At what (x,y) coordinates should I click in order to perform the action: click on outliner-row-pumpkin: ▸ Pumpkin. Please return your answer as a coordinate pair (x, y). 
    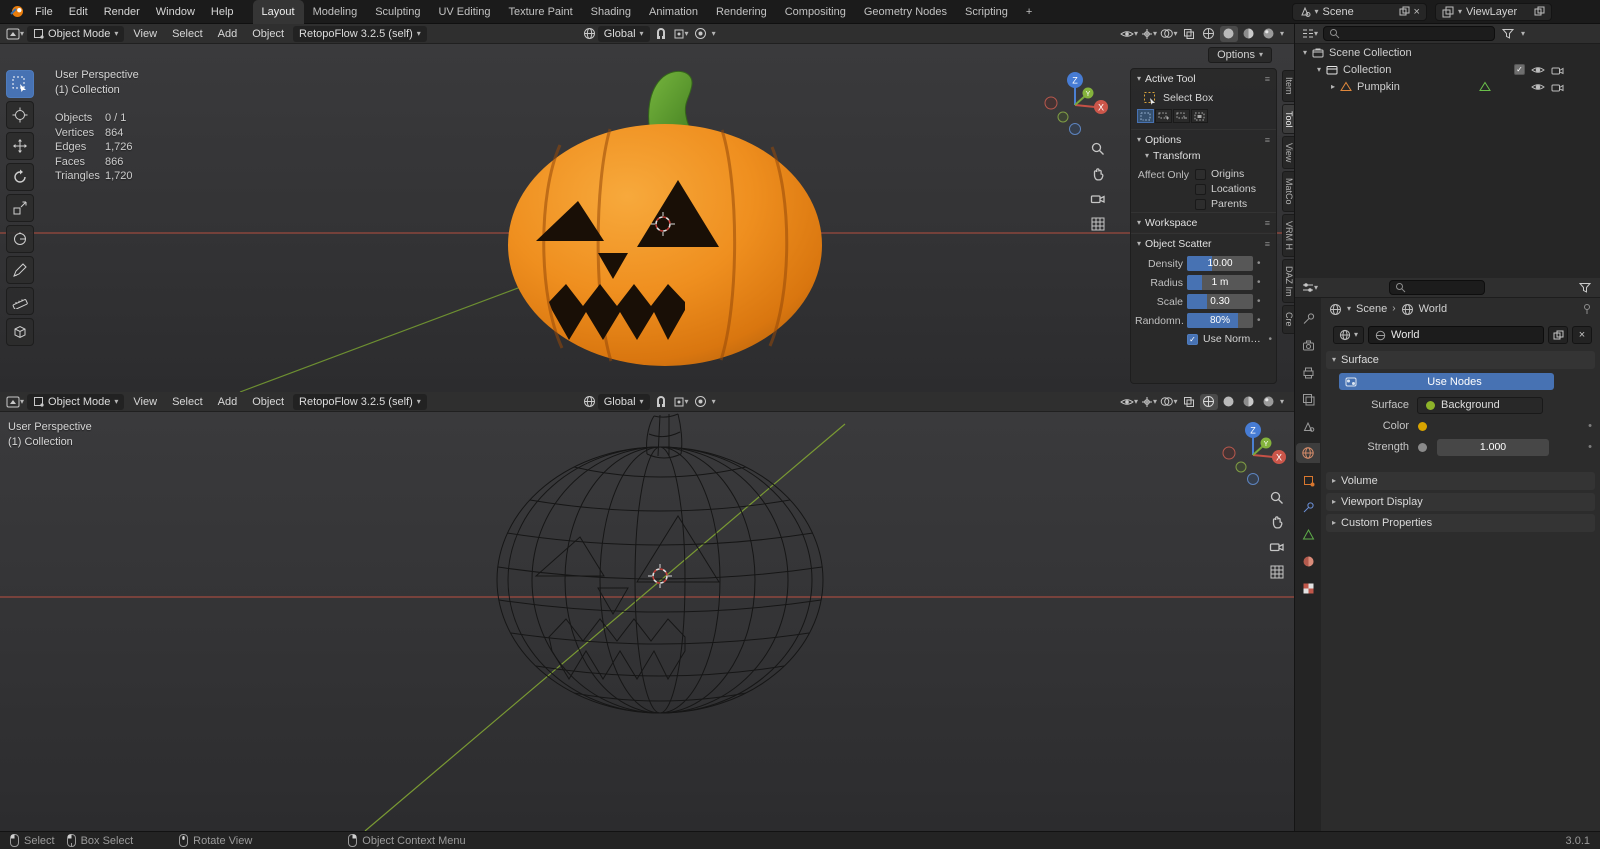
    Looking at the image, I should click on (1447, 86).